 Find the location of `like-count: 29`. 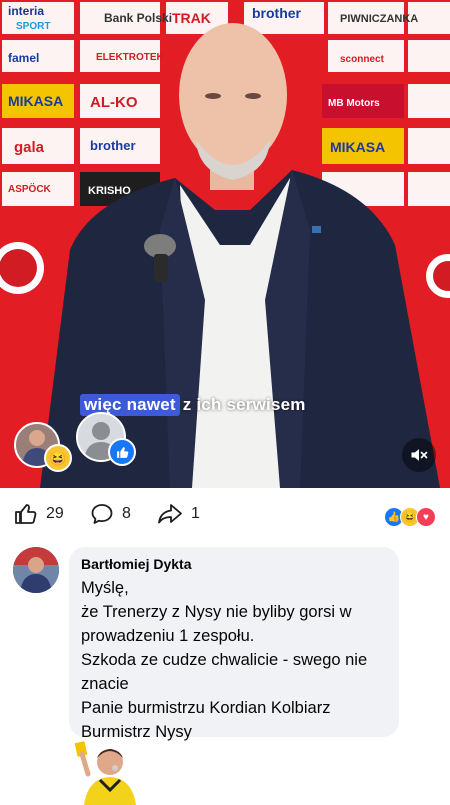

like-count: 29 is located at coordinates (55, 513).